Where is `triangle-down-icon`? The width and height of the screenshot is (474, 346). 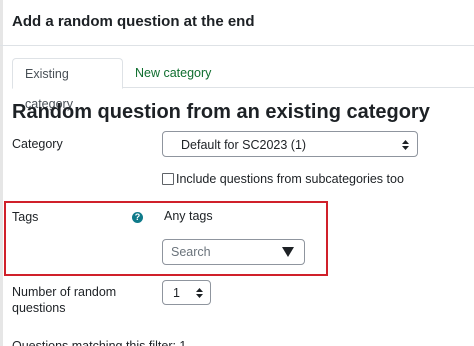 triangle-down-icon is located at coordinates (288, 252).